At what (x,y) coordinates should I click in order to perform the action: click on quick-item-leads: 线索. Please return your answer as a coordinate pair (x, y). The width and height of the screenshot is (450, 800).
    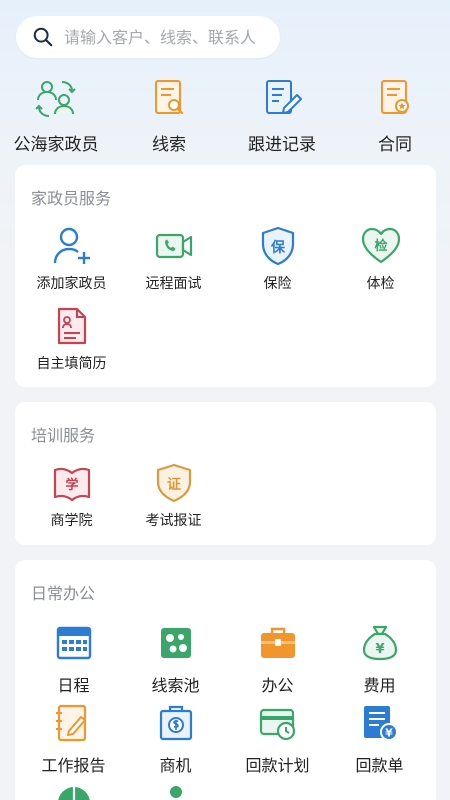
    Looking at the image, I should click on (169, 113).